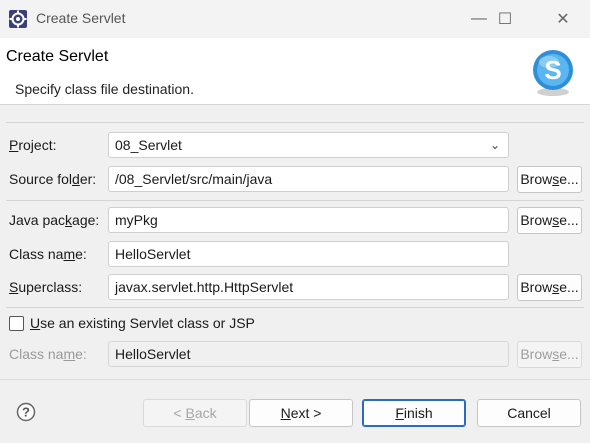 This screenshot has width=590, height=443. I want to click on maximize-icon: ☐, so click(505, 19).